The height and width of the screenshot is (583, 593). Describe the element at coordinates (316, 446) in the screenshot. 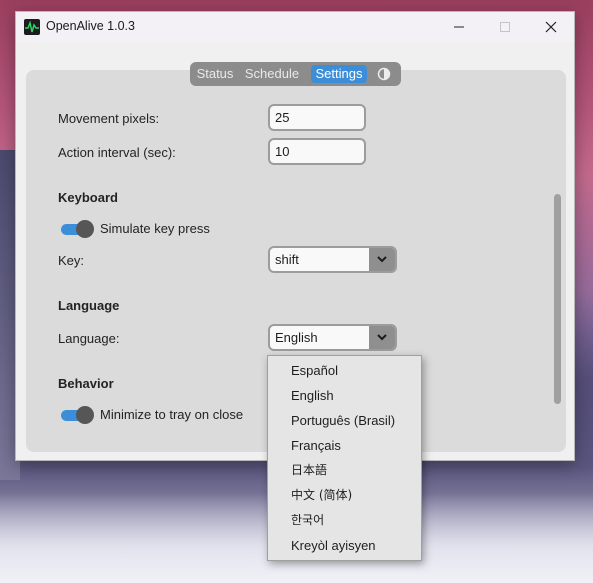

I see `language-option-fr: Français` at that location.